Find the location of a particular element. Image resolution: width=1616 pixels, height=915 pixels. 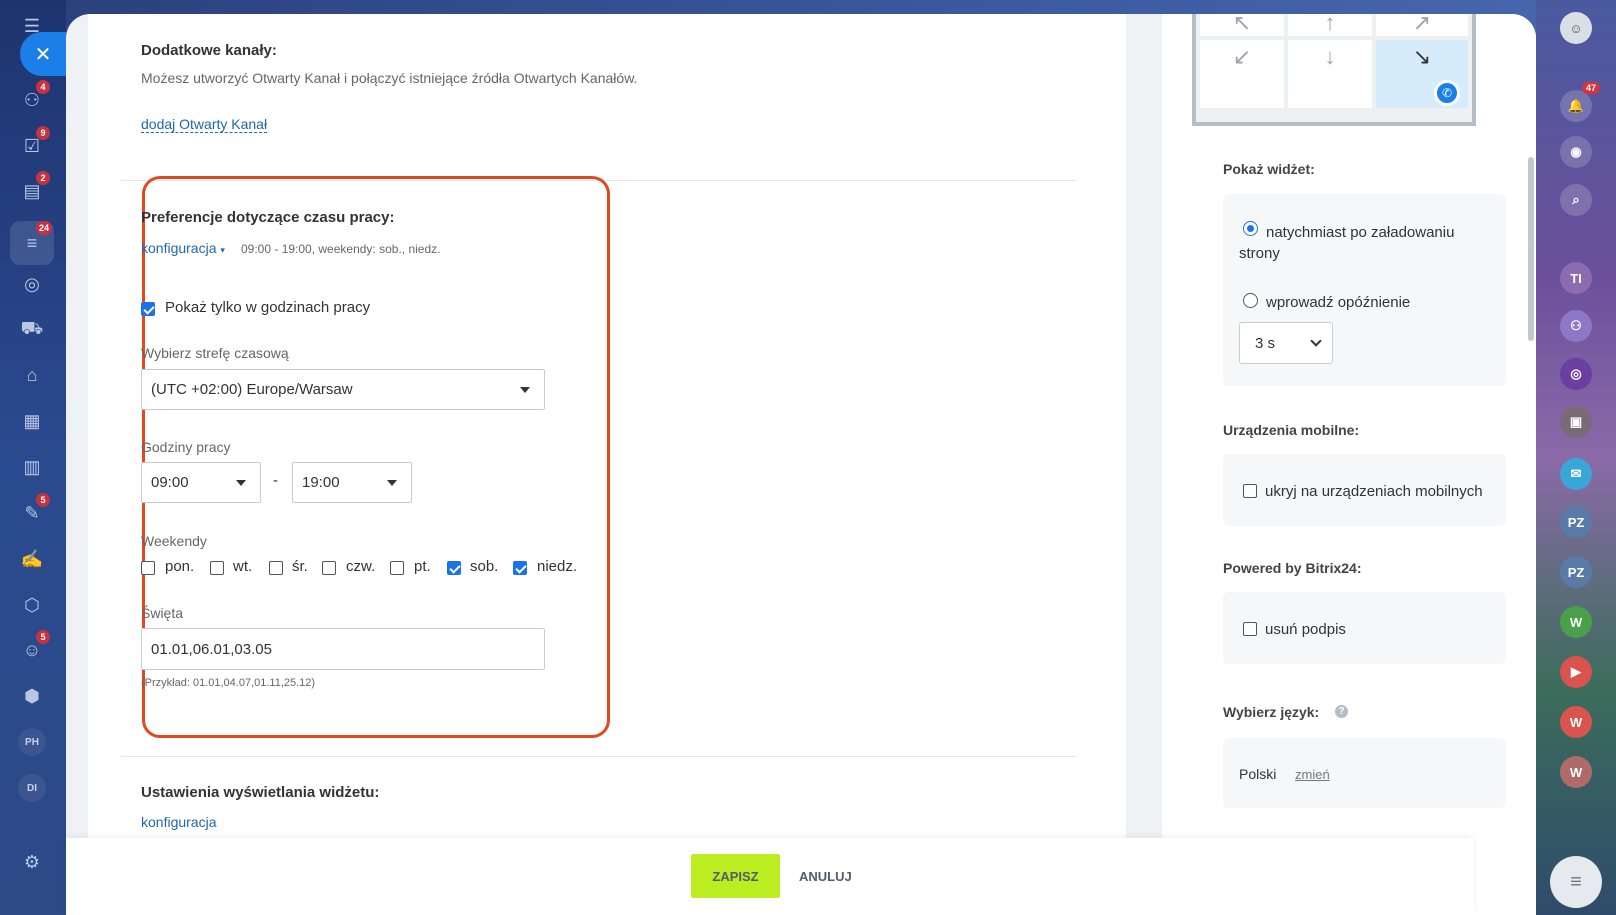

dropdown-arrow-icon is located at coordinates (241, 483).